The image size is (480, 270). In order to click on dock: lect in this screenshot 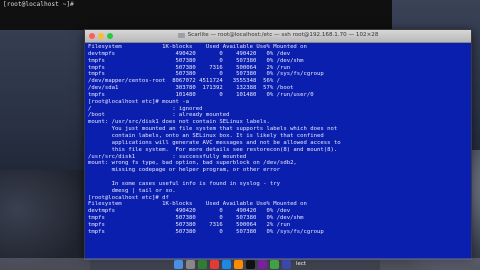, I will do `click(240, 264)`.